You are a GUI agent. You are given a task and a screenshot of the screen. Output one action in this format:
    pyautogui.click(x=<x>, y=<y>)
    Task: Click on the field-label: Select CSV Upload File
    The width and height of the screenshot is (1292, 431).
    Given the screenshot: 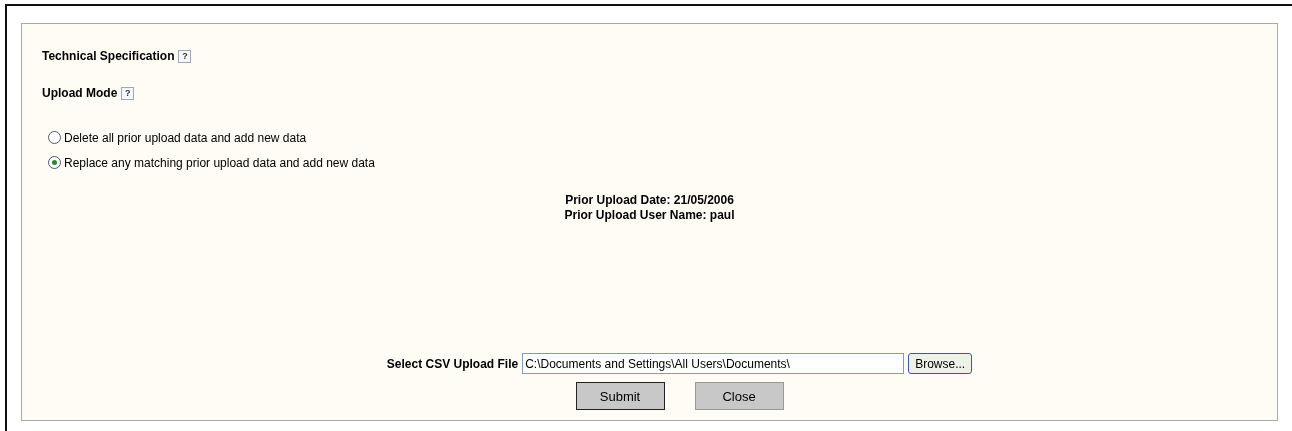 What is the action you would take?
    pyautogui.click(x=452, y=363)
    